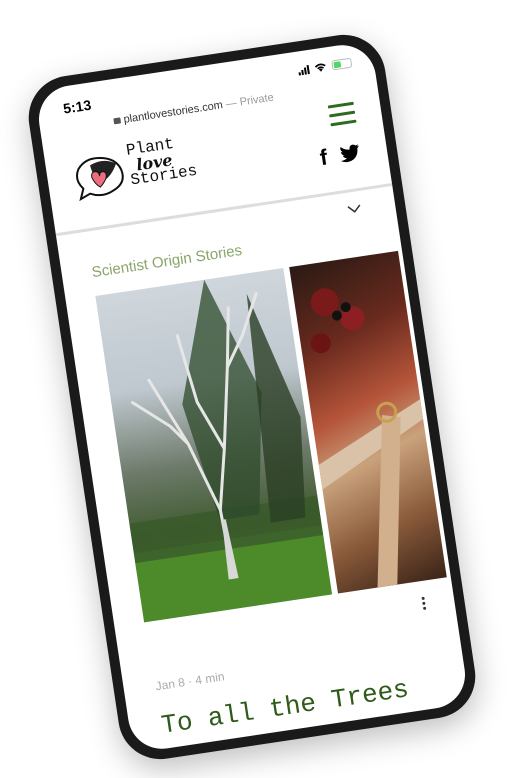 The image size is (509, 778). I want to click on post-meta: Jan 8 · 4 min, so click(190, 681).